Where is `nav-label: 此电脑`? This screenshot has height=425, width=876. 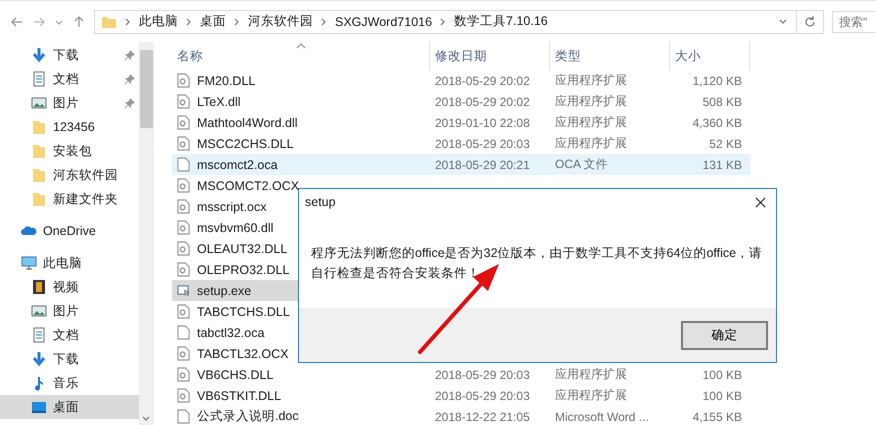 nav-label: 此电脑 is located at coordinates (62, 263).